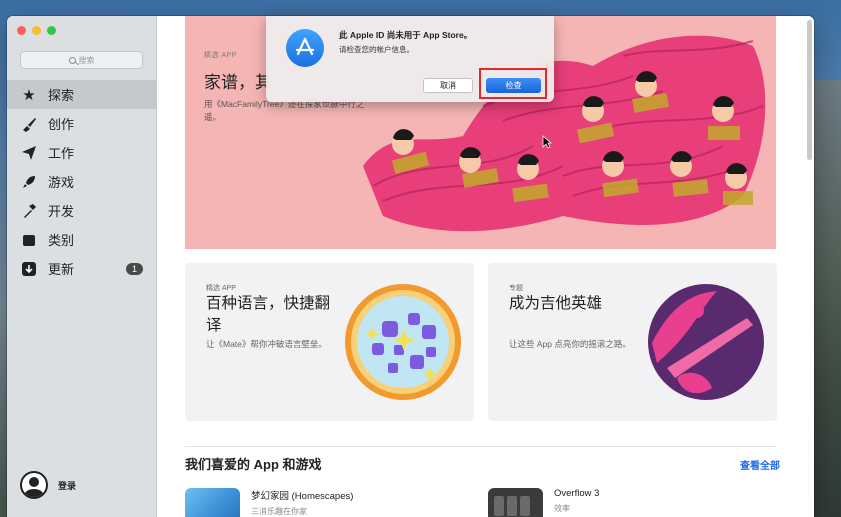 The height and width of the screenshot is (517, 841). What do you see at coordinates (556, 303) in the screenshot?
I see `card-title: 成为吉他英雄` at bounding box center [556, 303].